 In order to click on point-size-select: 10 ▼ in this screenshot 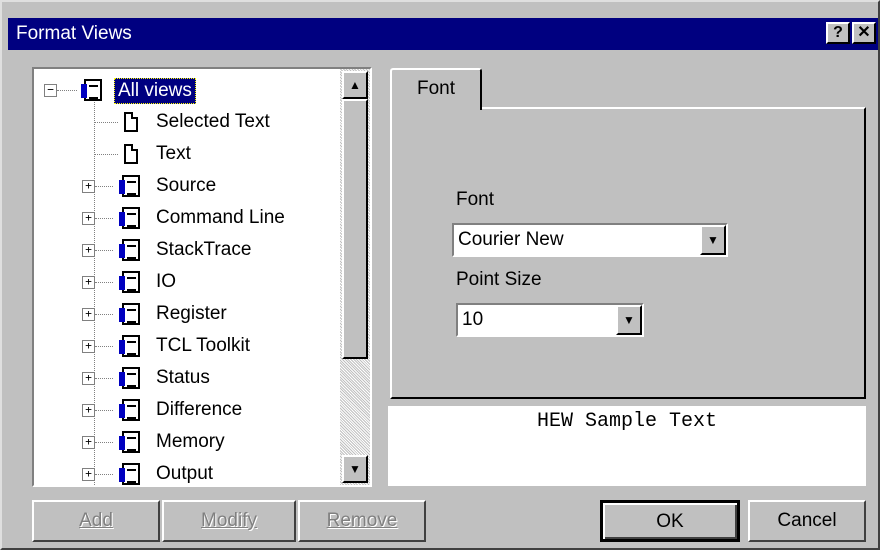, I will do `click(550, 320)`.